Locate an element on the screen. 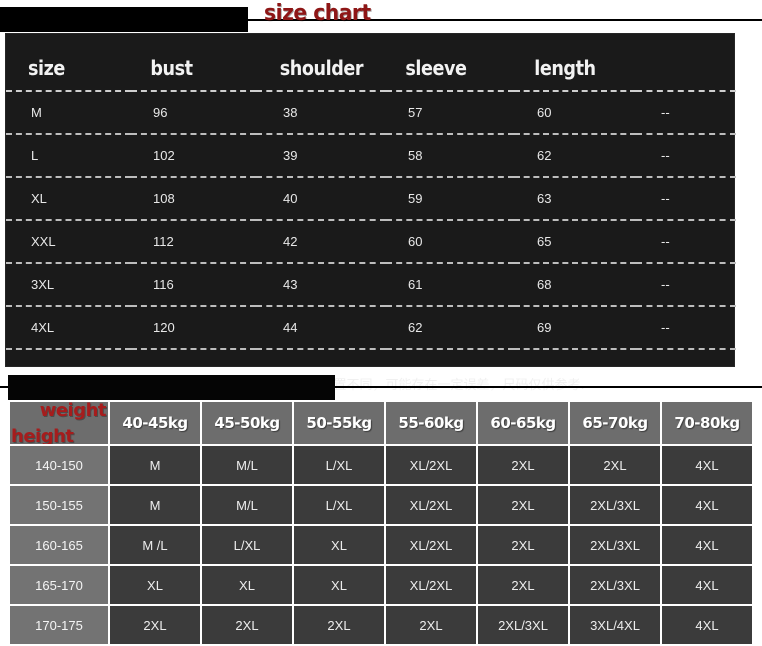 This screenshot has height=646, width=762. cell-sleeve: 58 is located at coordinates (450, 156).